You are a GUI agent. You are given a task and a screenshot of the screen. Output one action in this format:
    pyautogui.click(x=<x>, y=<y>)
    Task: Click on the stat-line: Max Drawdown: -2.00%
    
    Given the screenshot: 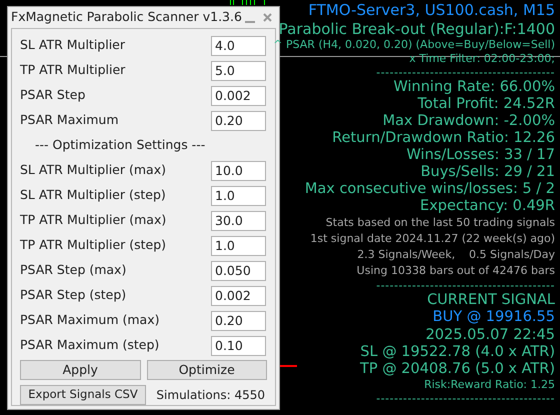 What is the action you would take?
    pyautogui.click(x=468, y=121)
    